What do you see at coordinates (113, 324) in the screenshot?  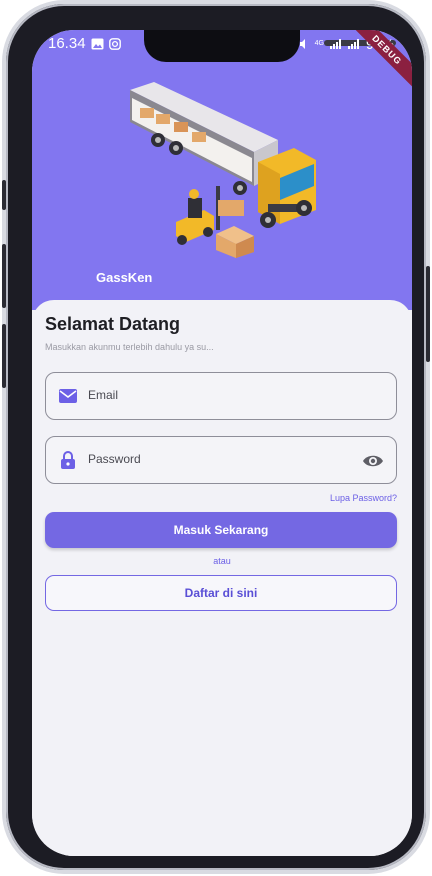 I see `page-title: Selamat Datang` at bounding box center [113, 324].